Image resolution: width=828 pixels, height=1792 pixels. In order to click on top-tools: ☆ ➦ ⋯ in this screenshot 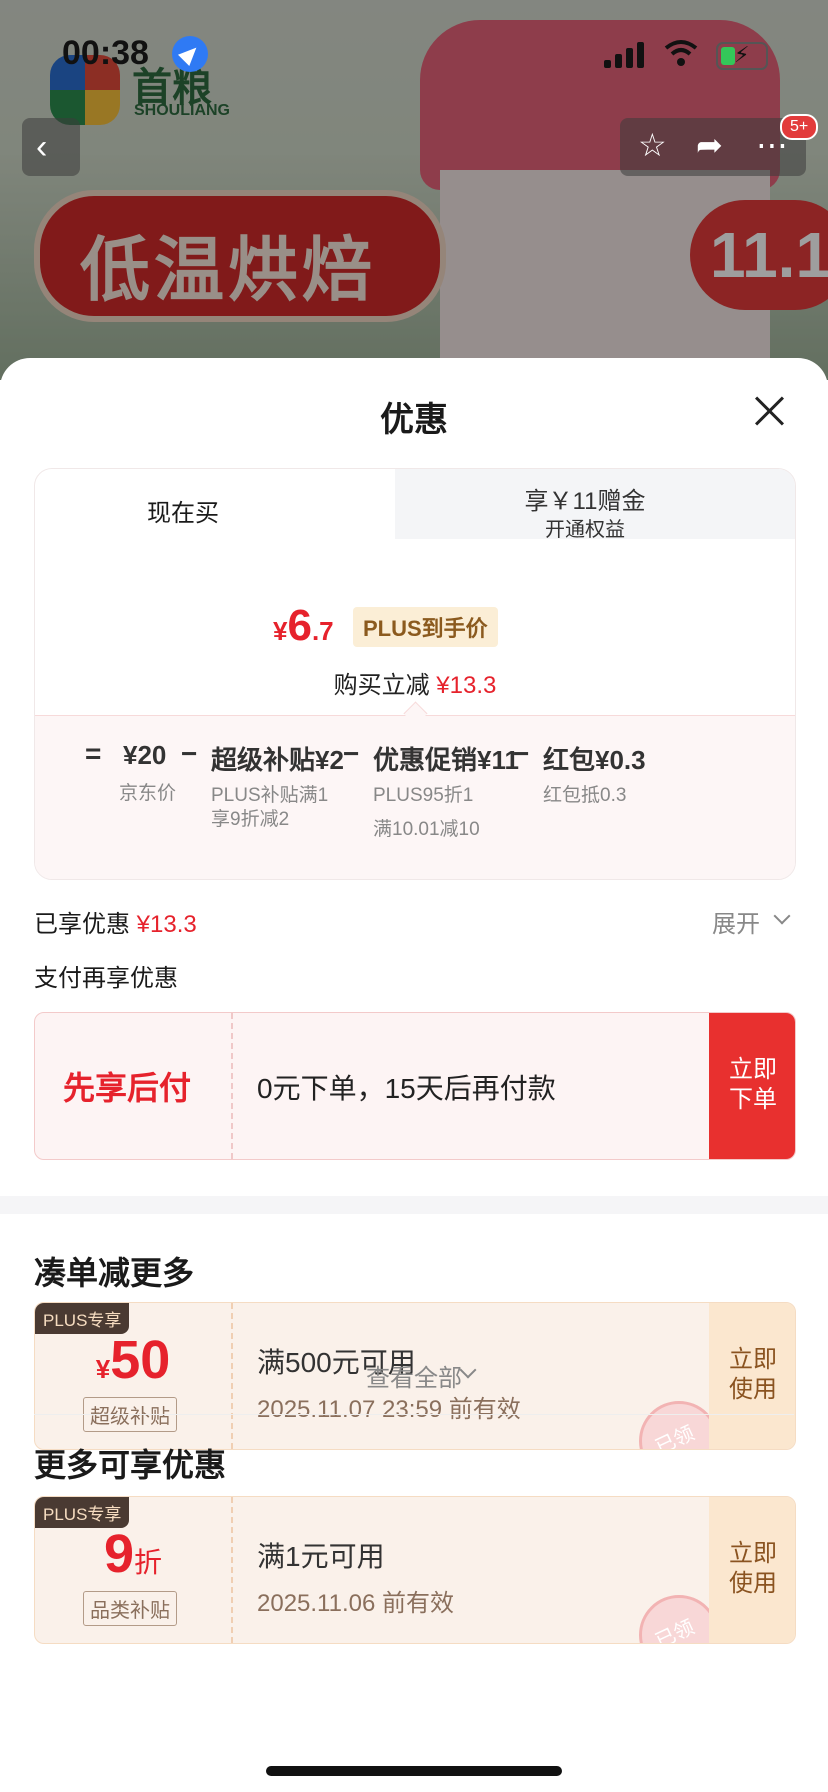, I will do `click(713, 147)`.